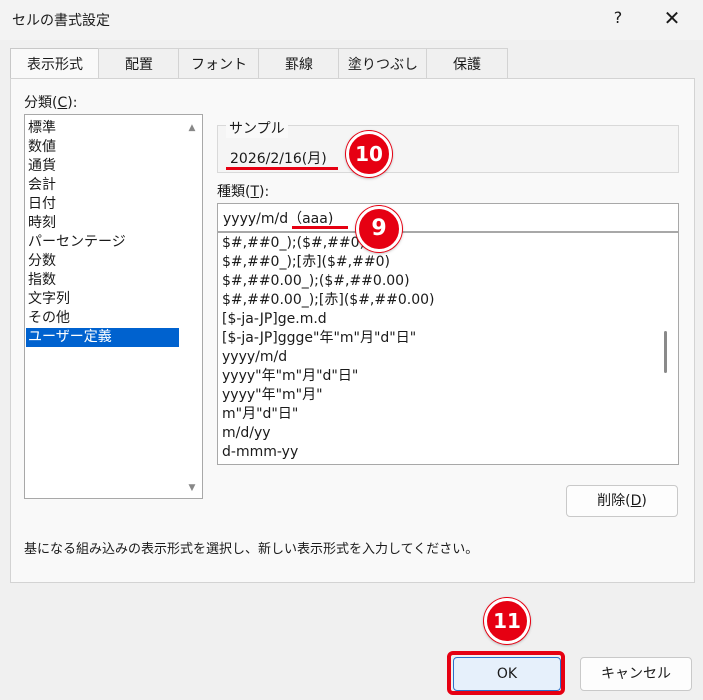  Describe the element at coordinates (251, 549) in the screenshot. I see `description-text: 基になる組み込みの表示形式を選択し、新しい表示形式を入力してください。` at that location.